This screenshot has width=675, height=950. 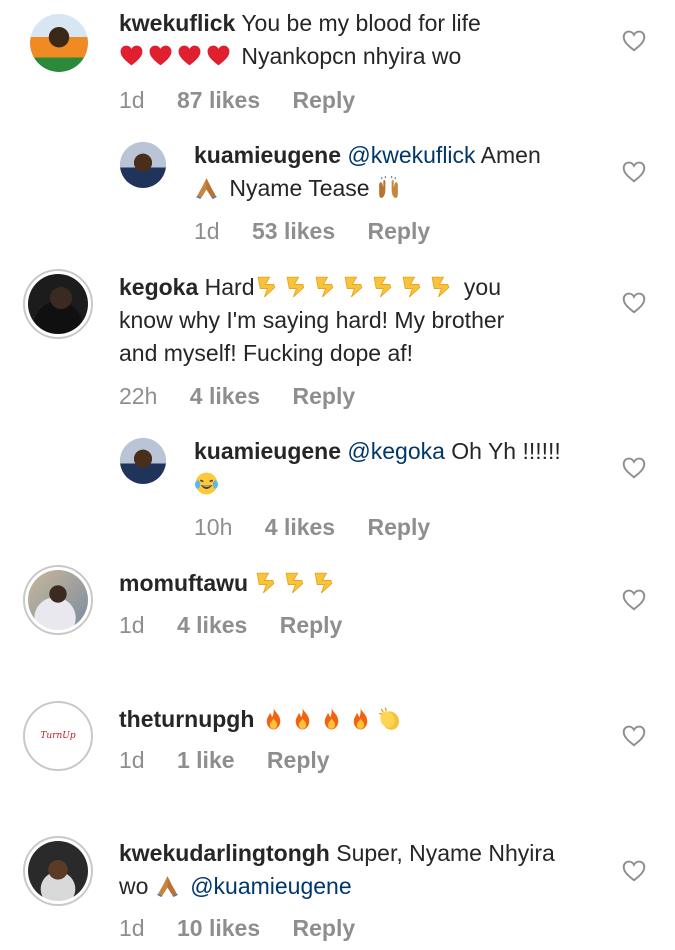 I want to click on raising-hands-icon, so click(x=388, y=187).